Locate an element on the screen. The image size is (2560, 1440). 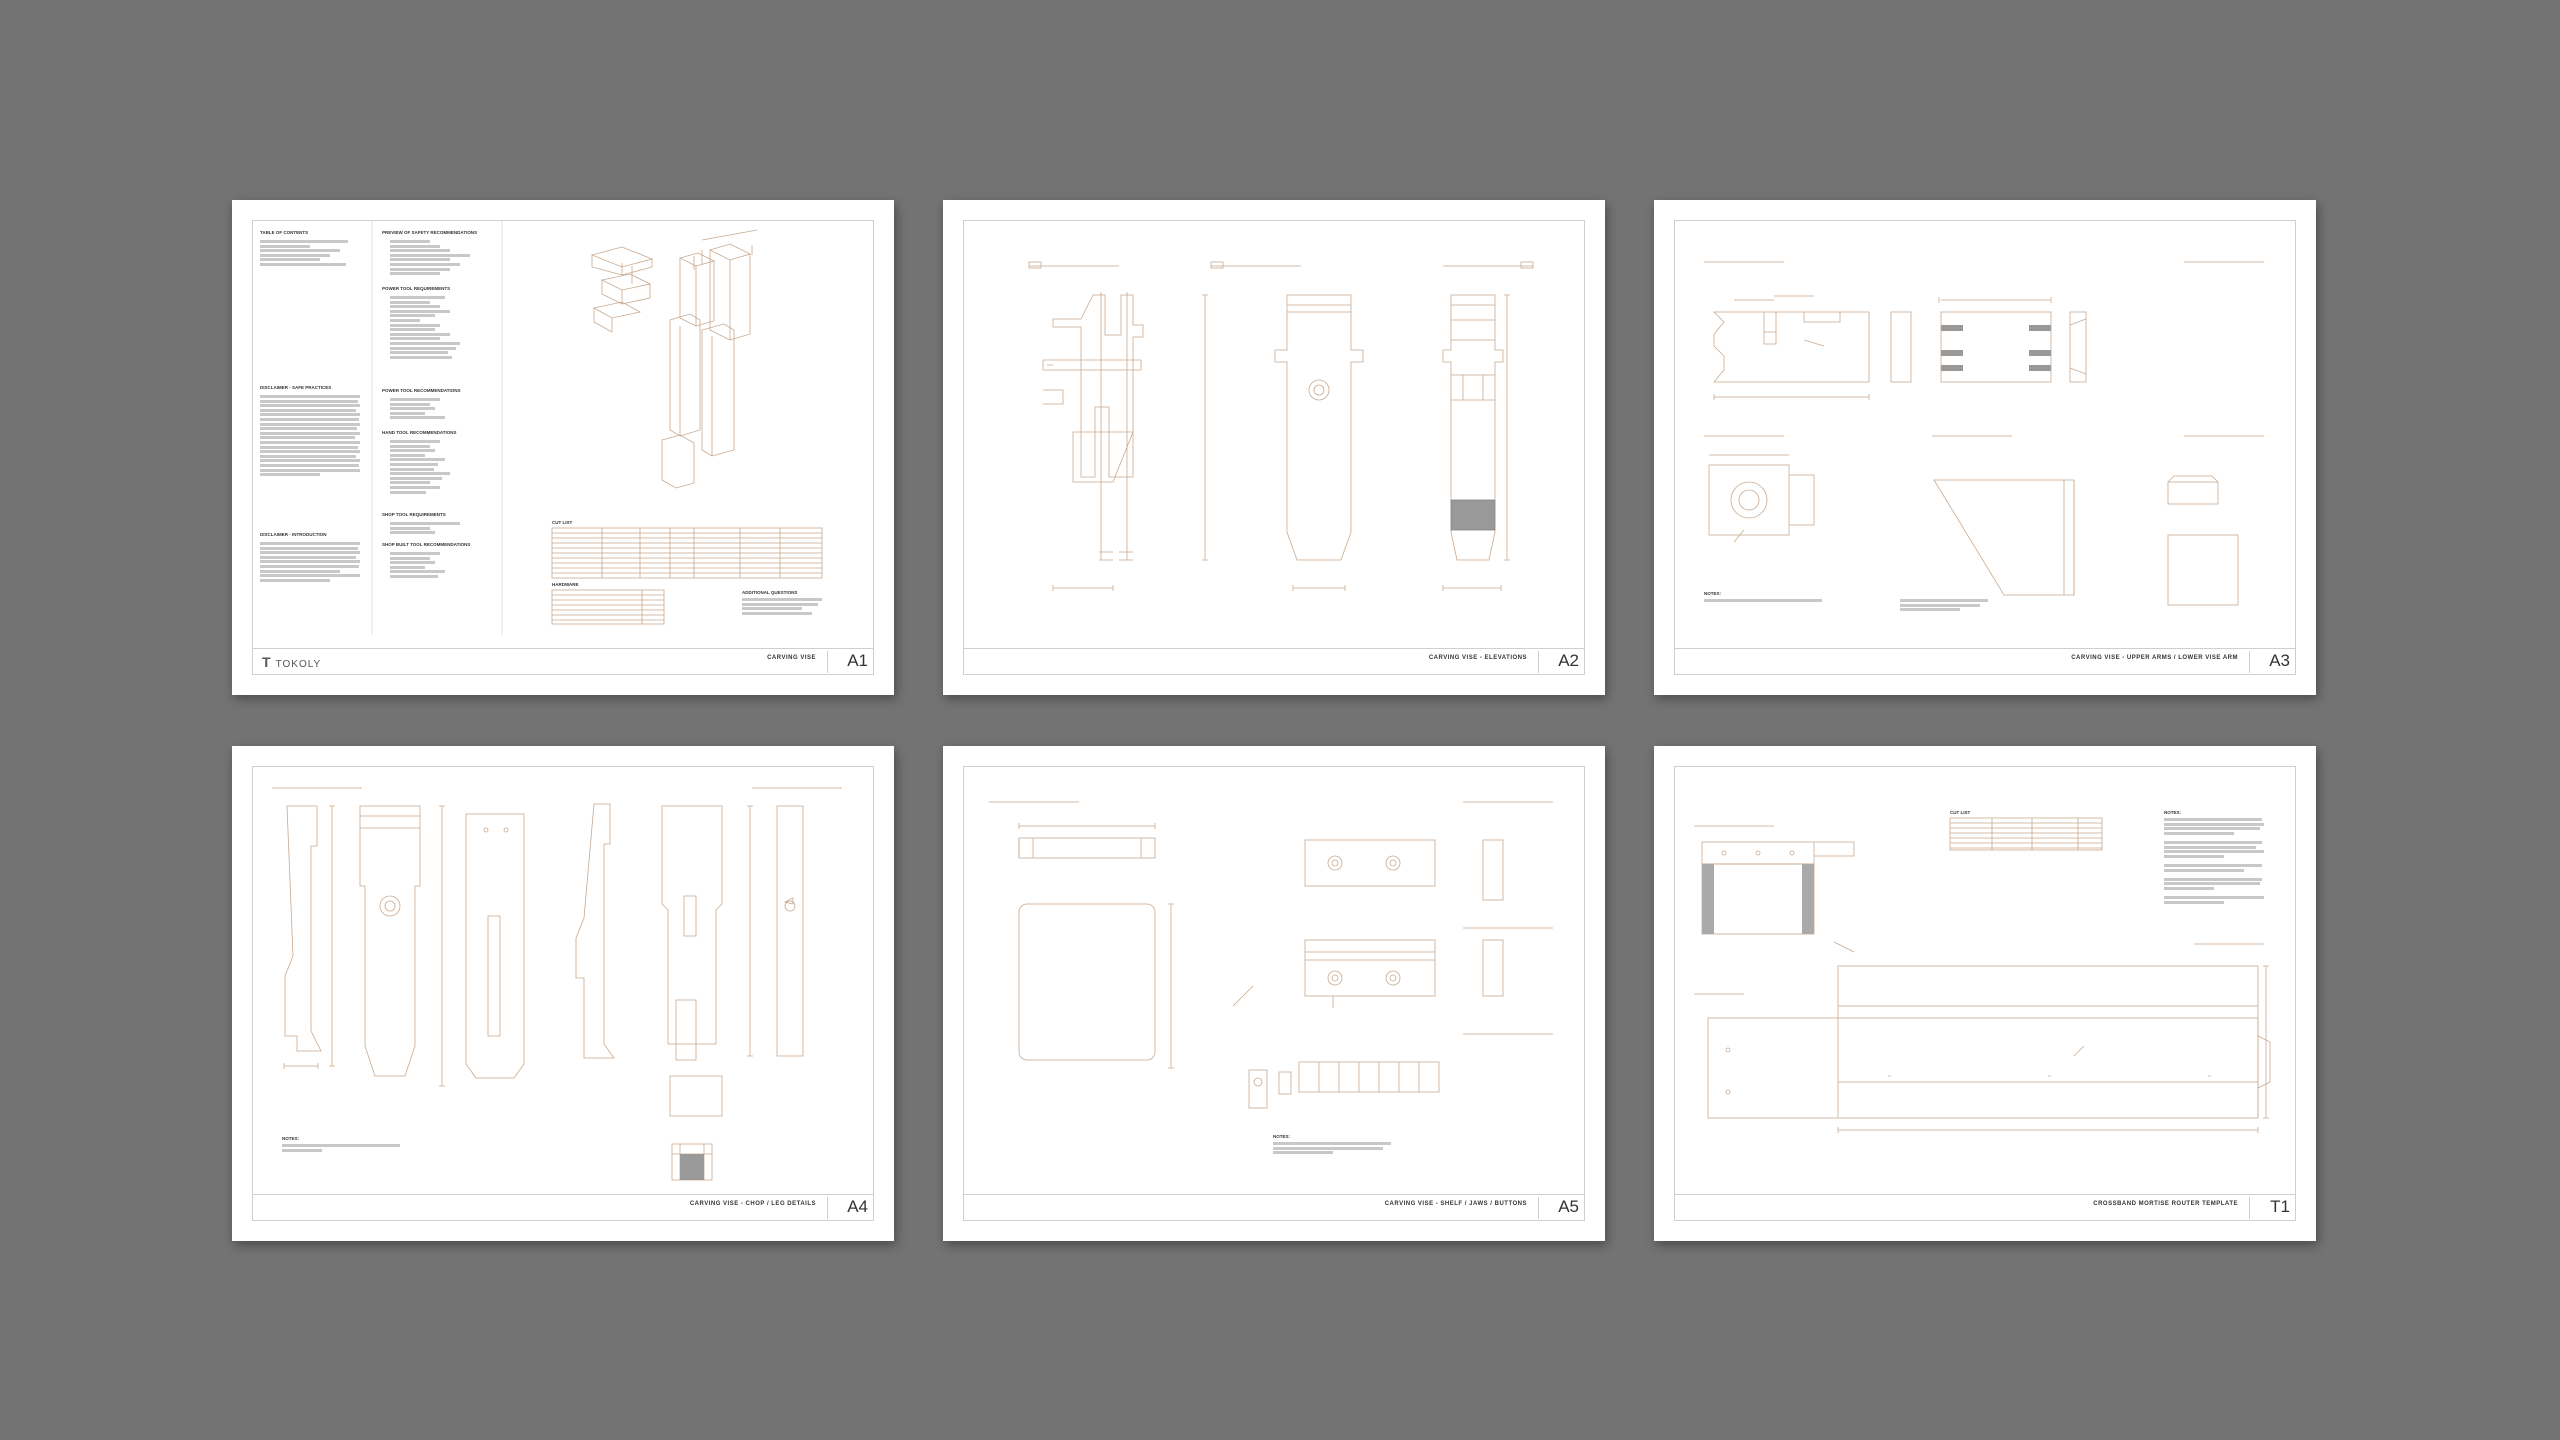
questions-heading: ADDITIONAL QUESTIONS is located at coordinates (770, 592).